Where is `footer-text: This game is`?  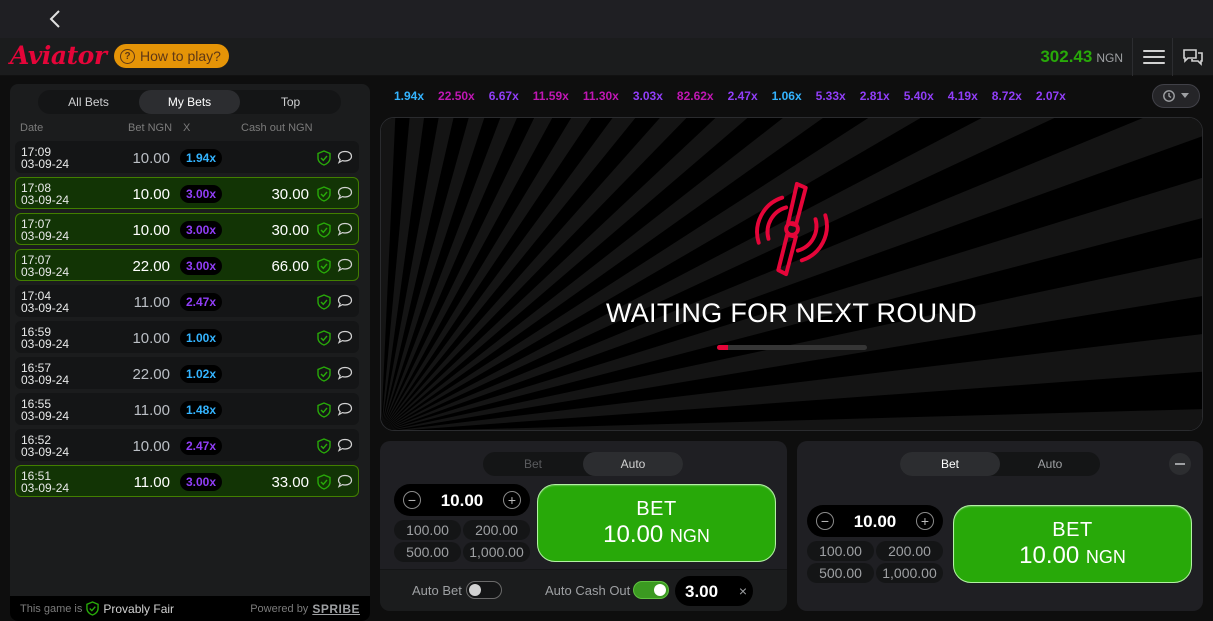 footer-text: This game is is located at coordinates (51, 608).